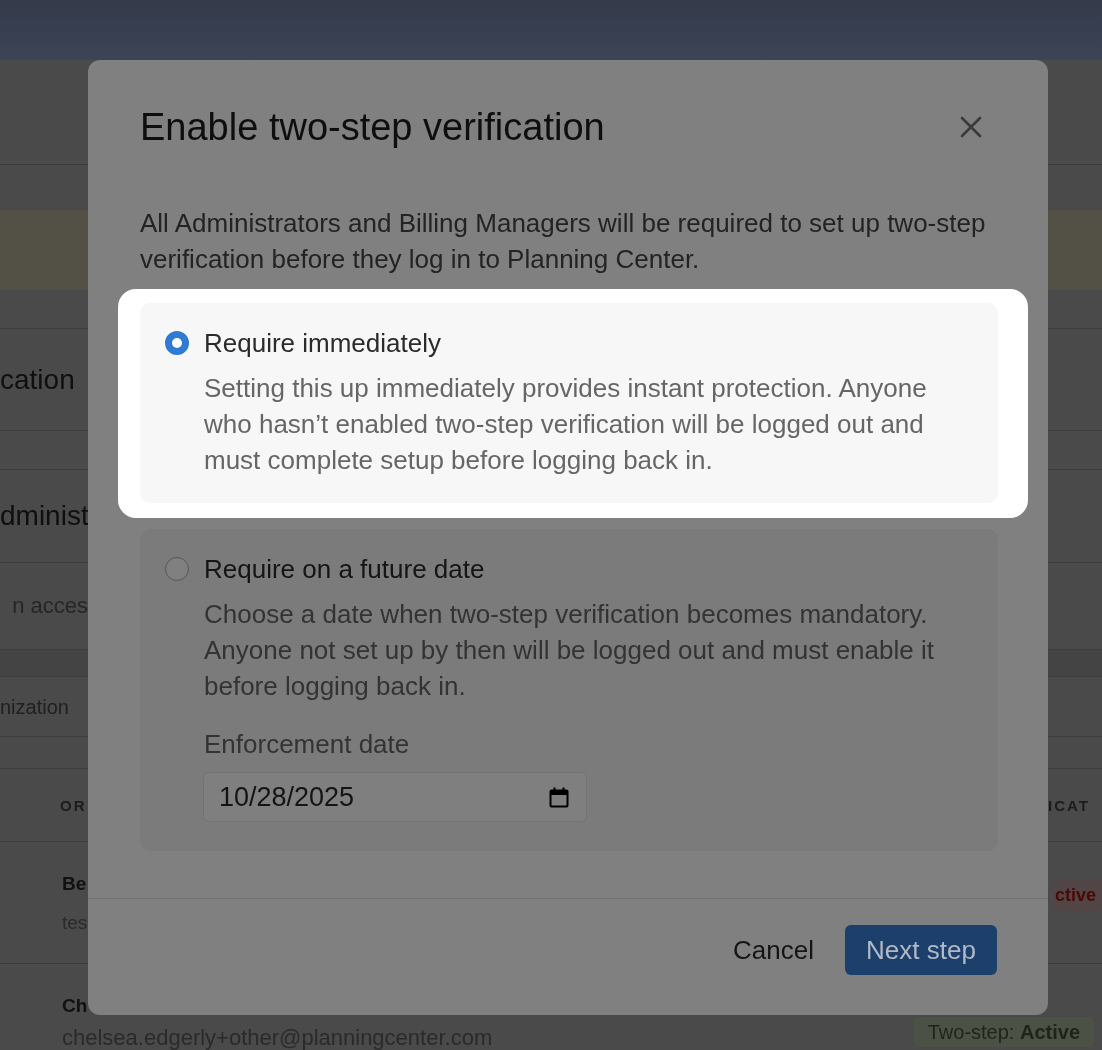  I want to click on option-label: Require on a future date, so click(345, 569).